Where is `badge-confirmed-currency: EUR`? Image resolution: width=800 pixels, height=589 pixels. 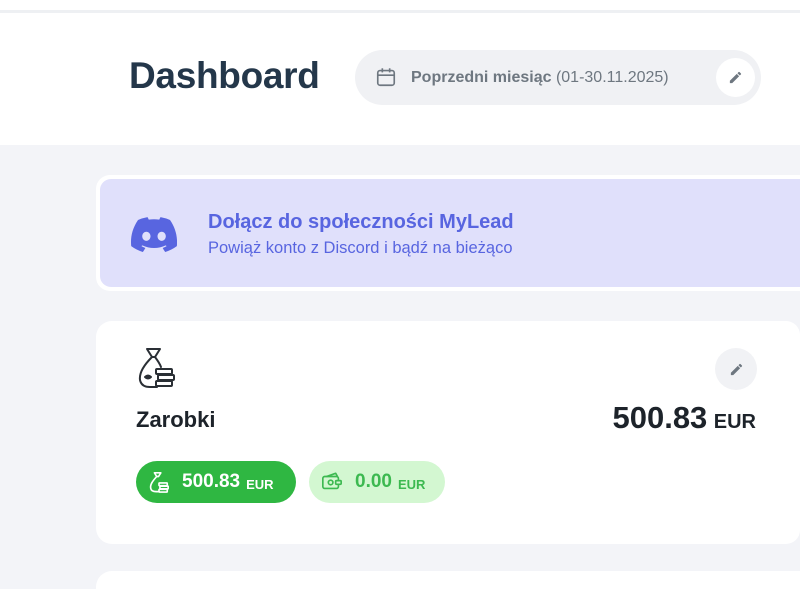 badge-confirmed-currency: EUR is located at coordinates (260, 484).